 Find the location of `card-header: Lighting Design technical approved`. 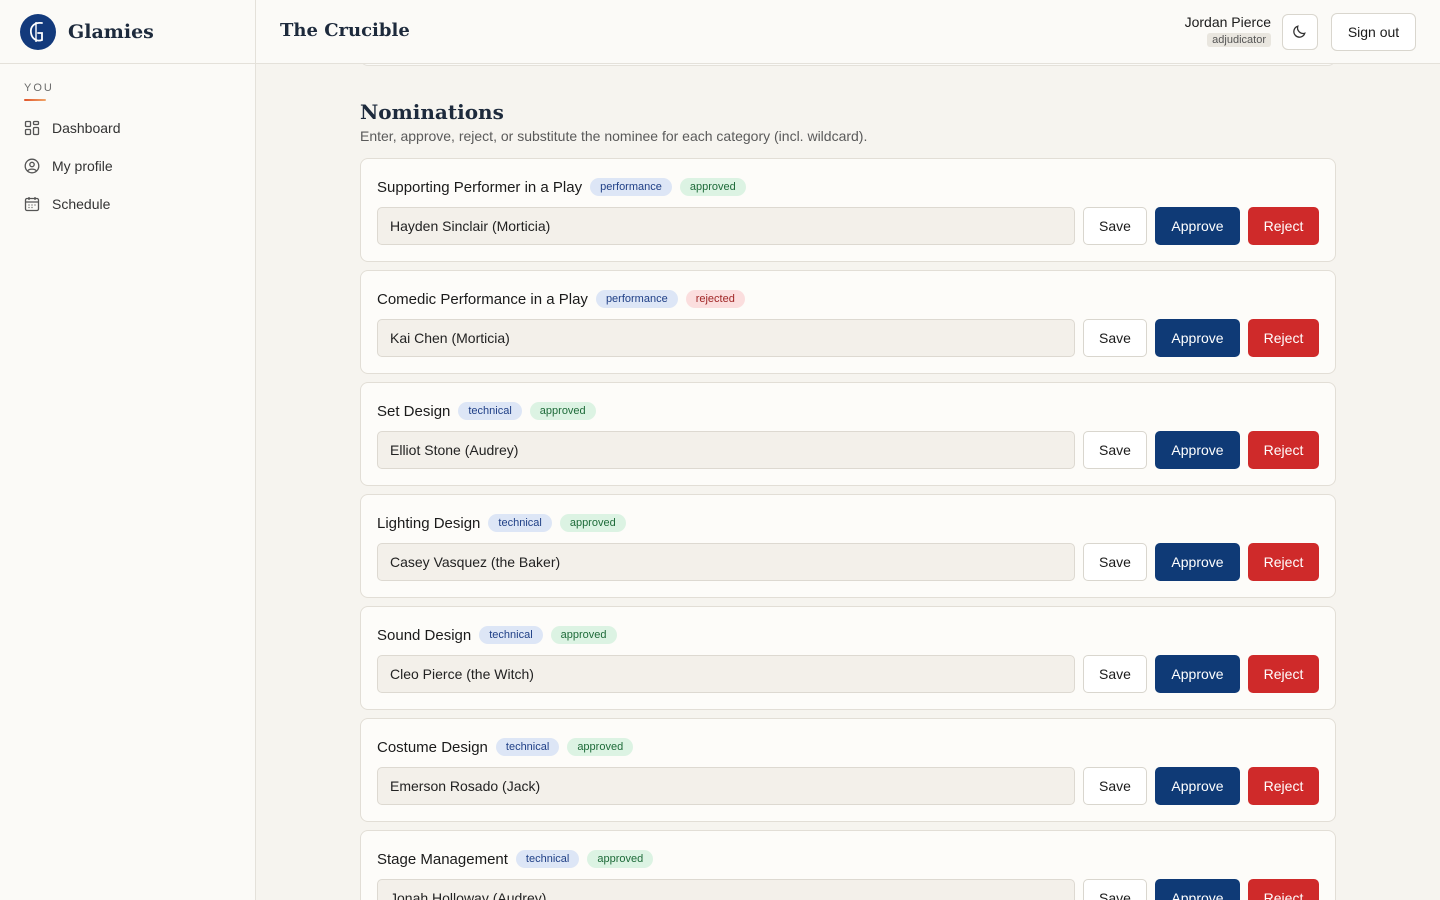

card-header: Lighting Design technical approved is located at coordinates (501, 523).